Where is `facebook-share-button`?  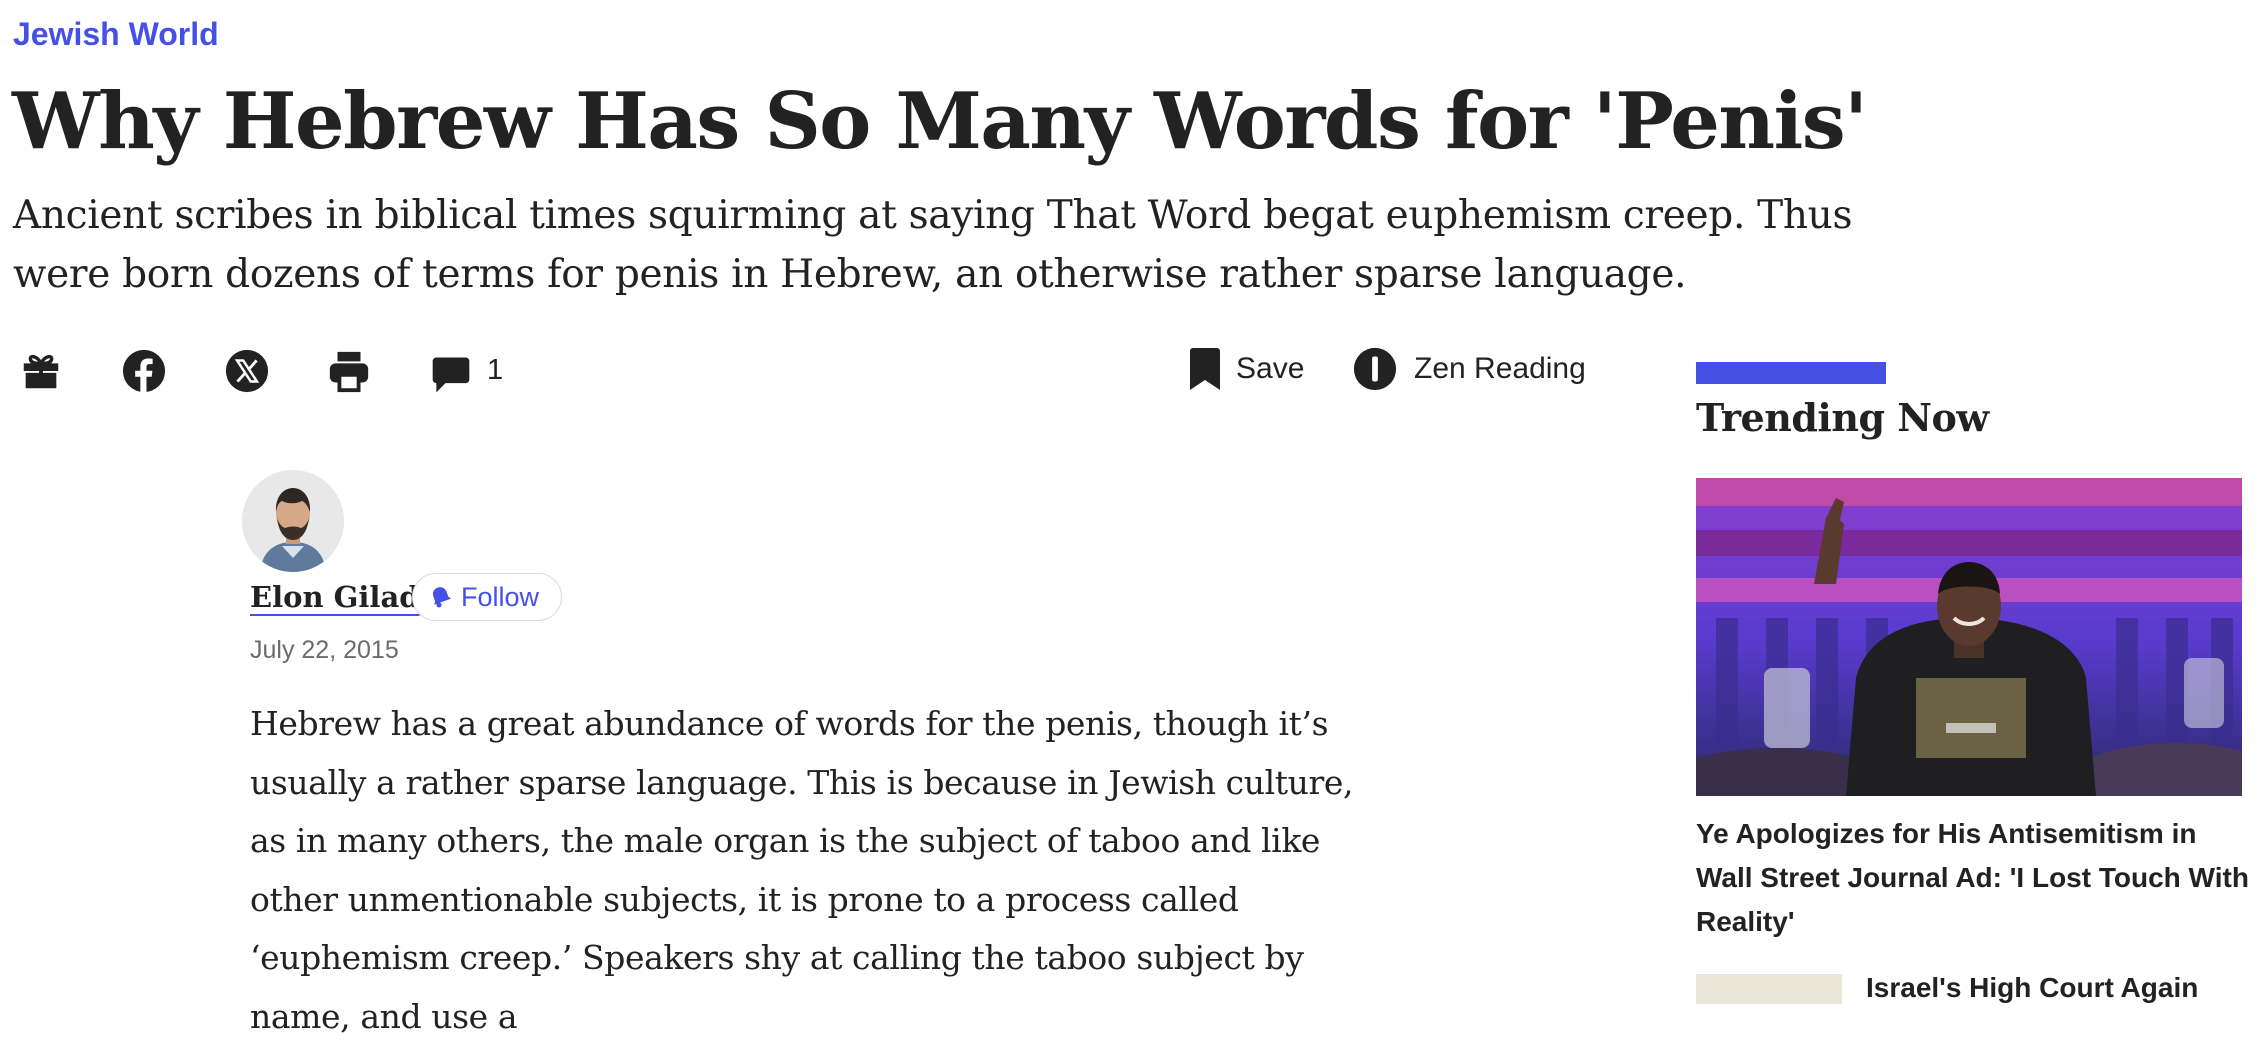
facebook-share-button is located at coordinates (144, 371).